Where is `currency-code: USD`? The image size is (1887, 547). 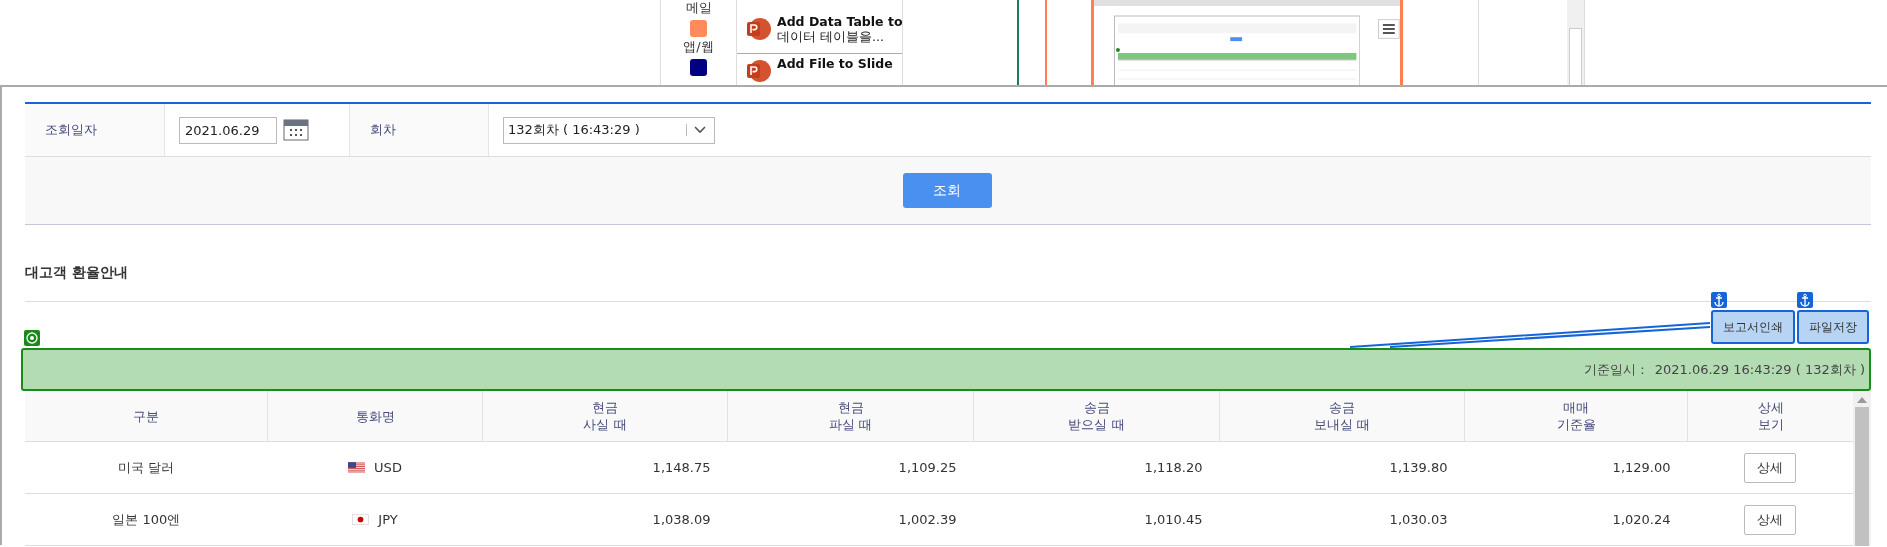 currency-code: USD is located at coordinates (388, 467).